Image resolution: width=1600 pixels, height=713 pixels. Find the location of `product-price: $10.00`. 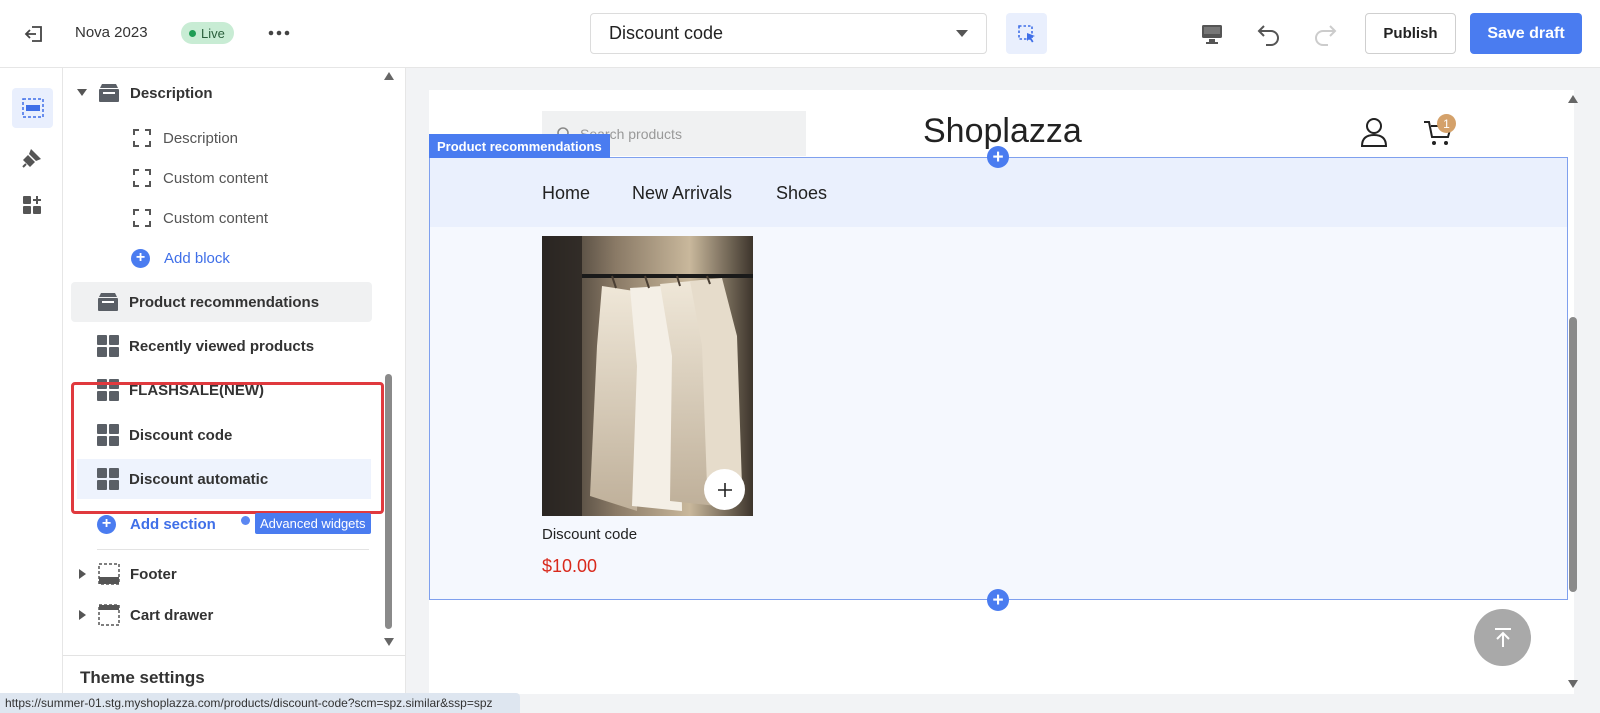

product-price: $10.00 is located at coordinates (570, 566).